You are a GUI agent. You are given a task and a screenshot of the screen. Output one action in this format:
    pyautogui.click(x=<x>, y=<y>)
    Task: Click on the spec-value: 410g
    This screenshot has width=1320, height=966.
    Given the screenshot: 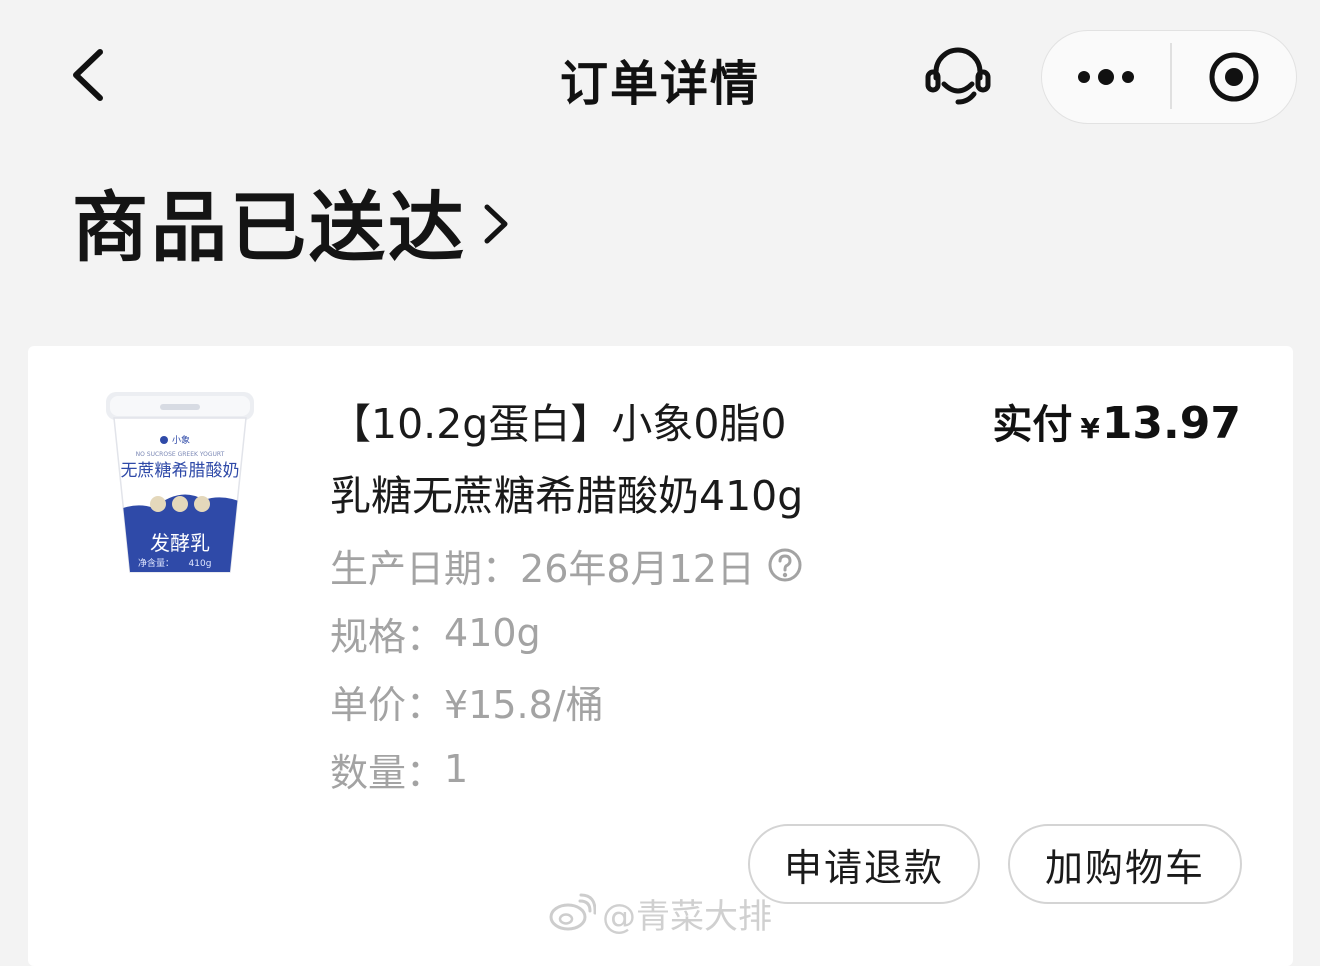 What is the action you would take?
    pyautogui.click(x=492, y=633)
    